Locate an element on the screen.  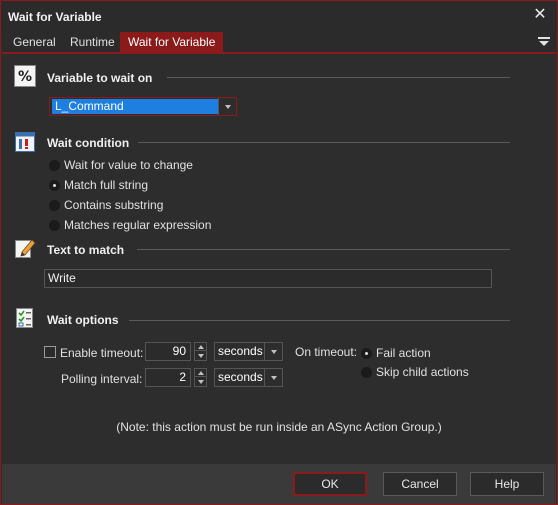
timeout-unit-select: seconds is located at coordinates (248, 351).